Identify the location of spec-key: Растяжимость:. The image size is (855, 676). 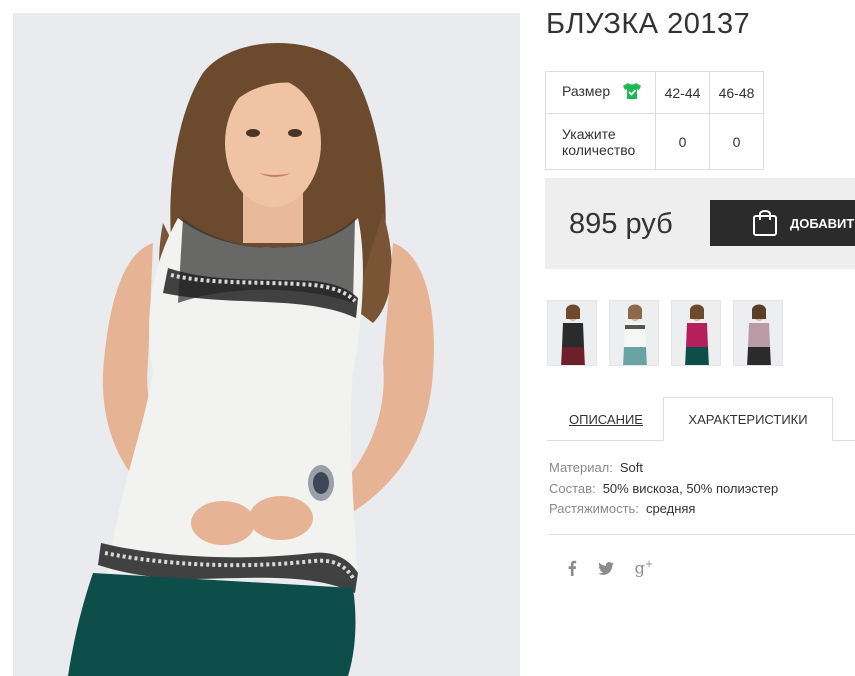
(594, 508).